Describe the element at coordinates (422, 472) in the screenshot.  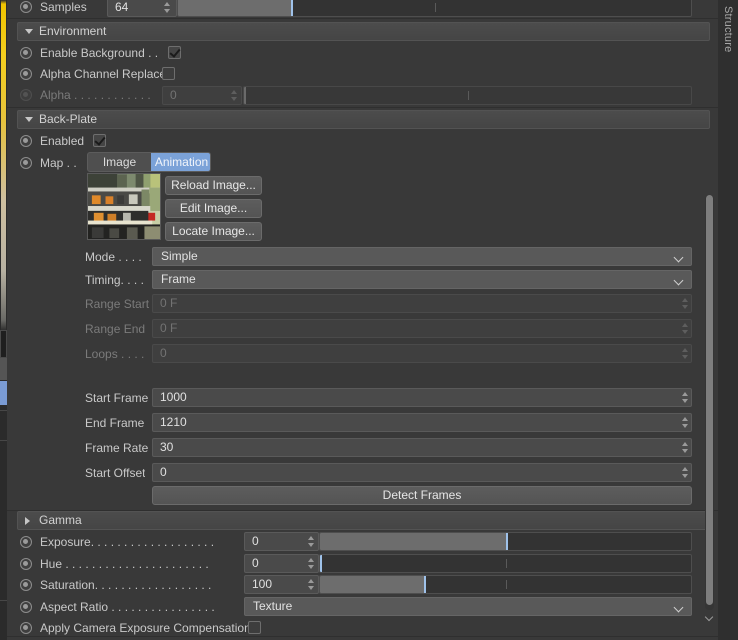
I see `start-offset-field: 0` at that location.